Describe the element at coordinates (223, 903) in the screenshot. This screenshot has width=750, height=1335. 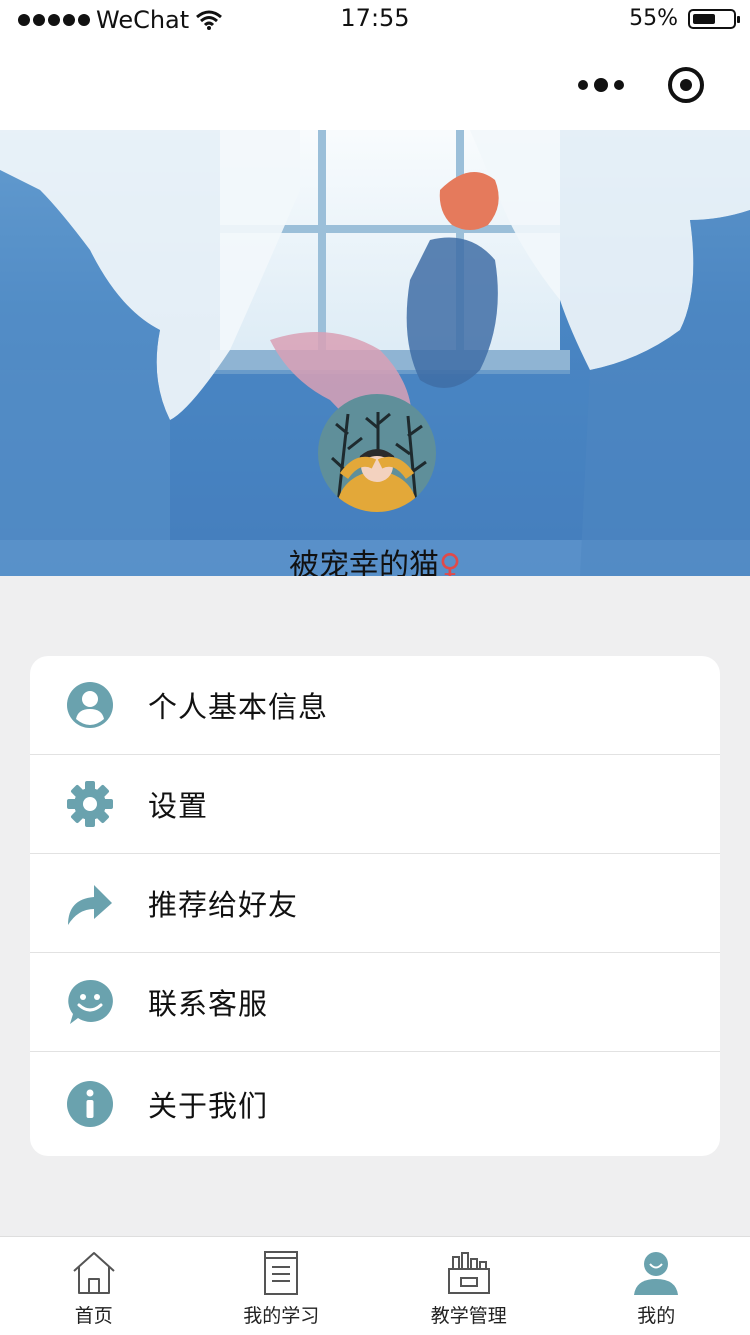
I see `menu-item-label: 推荐给好友` at that location.